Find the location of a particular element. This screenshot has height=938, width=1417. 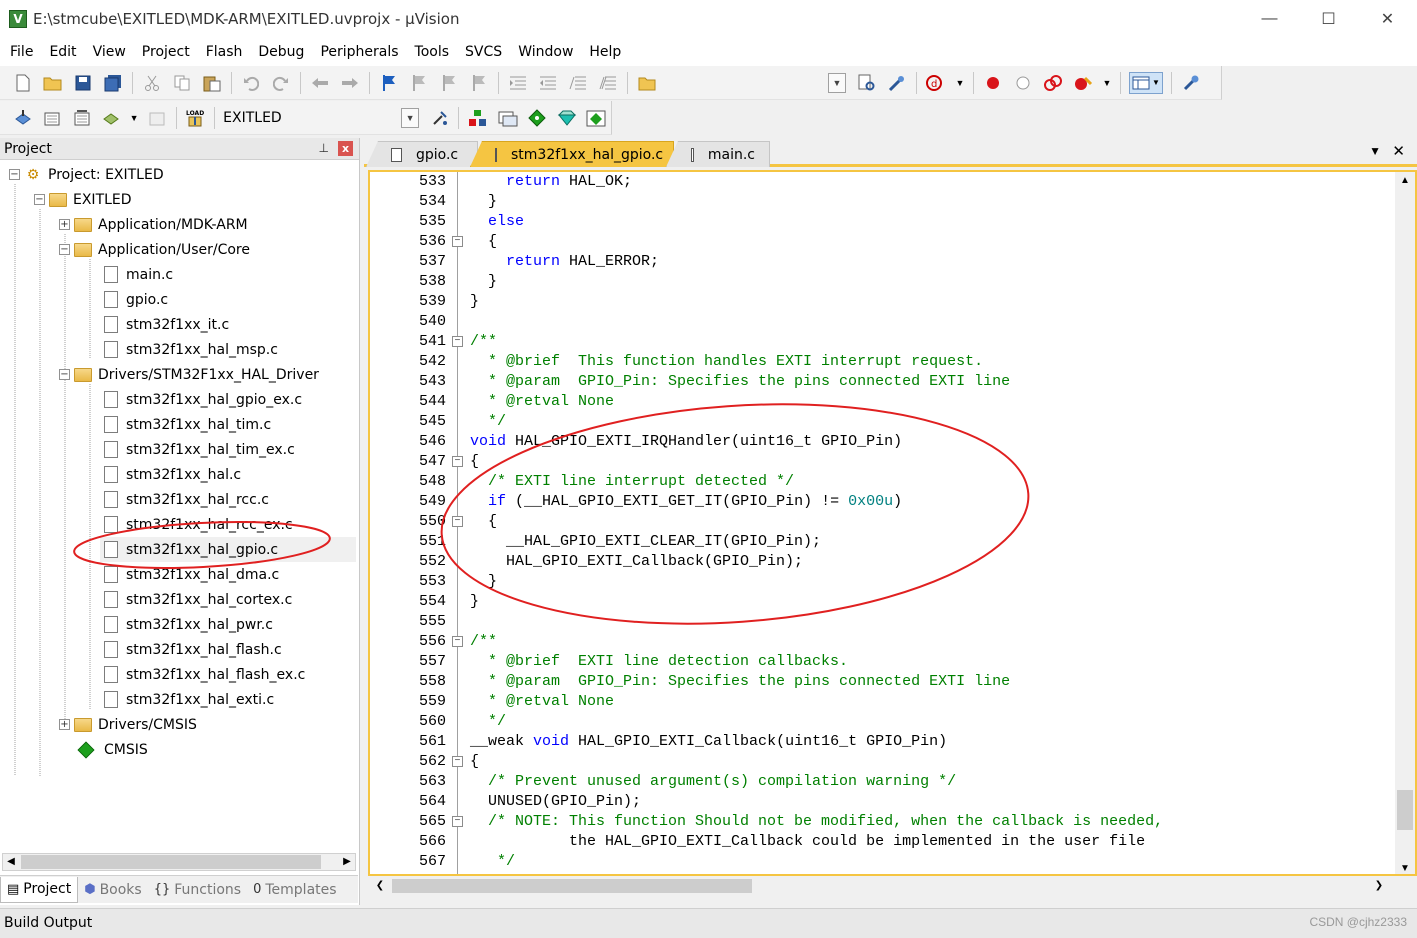

code-line: 567 */ is located at coordinates (883, 862).